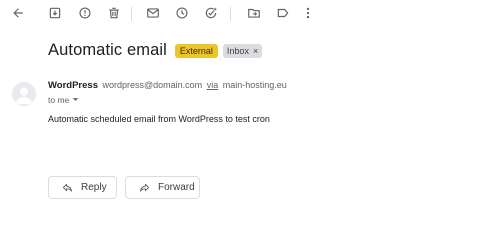 The width and height of the screenshot is (487, 240). I want to click on mark-unread-icon, so click(153, 13).